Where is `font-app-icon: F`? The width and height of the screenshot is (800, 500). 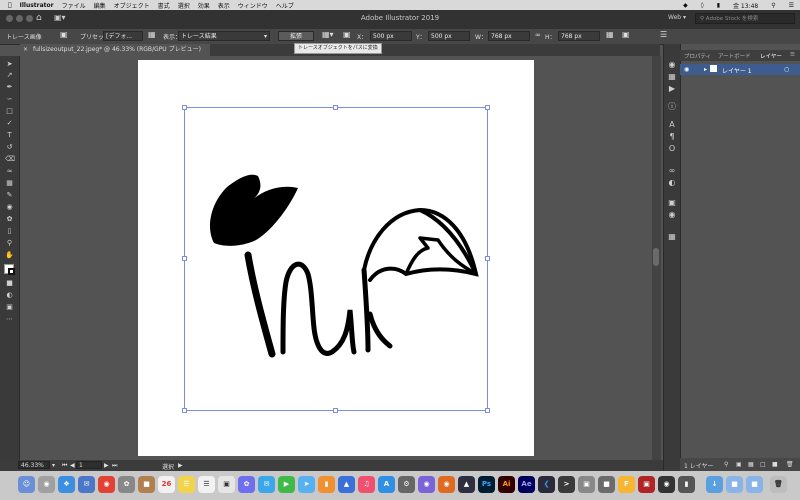 font-app-icon: F is located at coordinates (626, 484).